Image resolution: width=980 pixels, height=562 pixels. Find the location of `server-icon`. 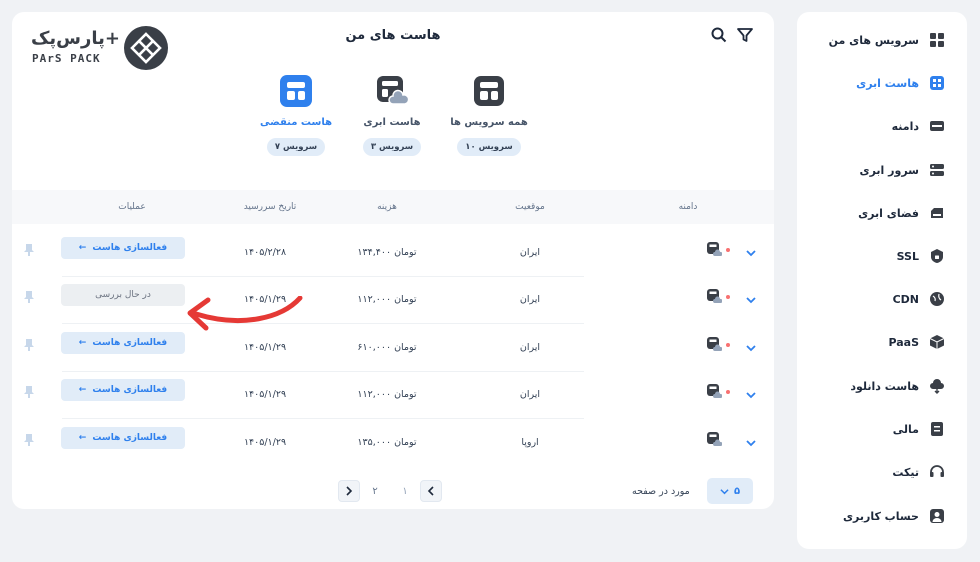

server-icon is located at coordinates (937, 170).